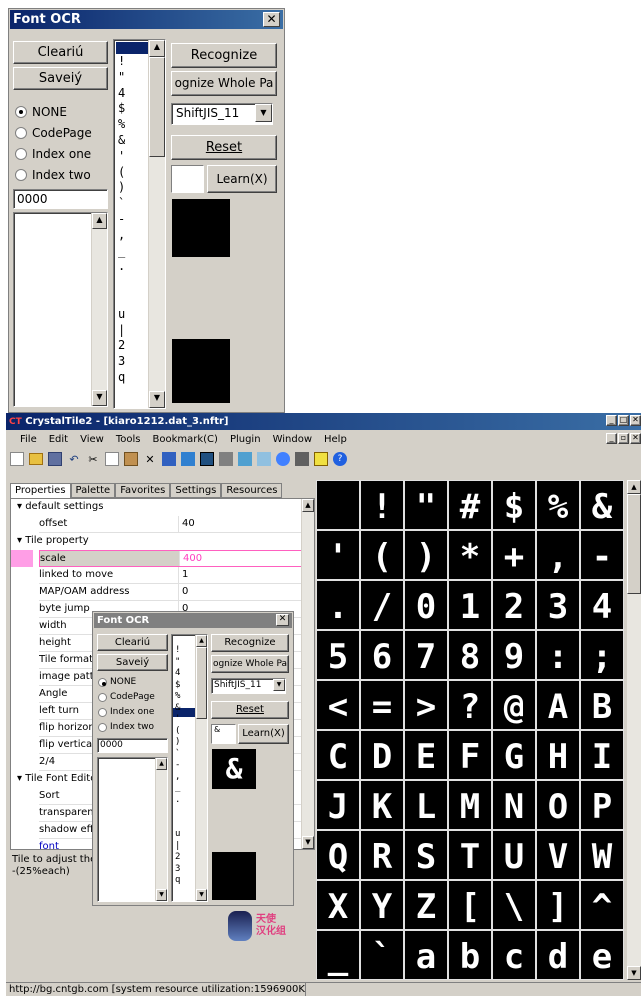  I want to click on palette-icon, so click(226, 459).